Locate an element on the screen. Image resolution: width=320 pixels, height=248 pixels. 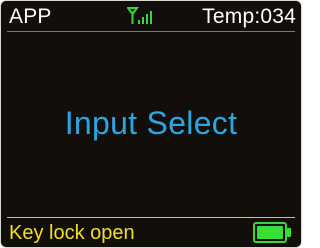
key-lock-status: Key lock open is located at coordinates (72, 233).